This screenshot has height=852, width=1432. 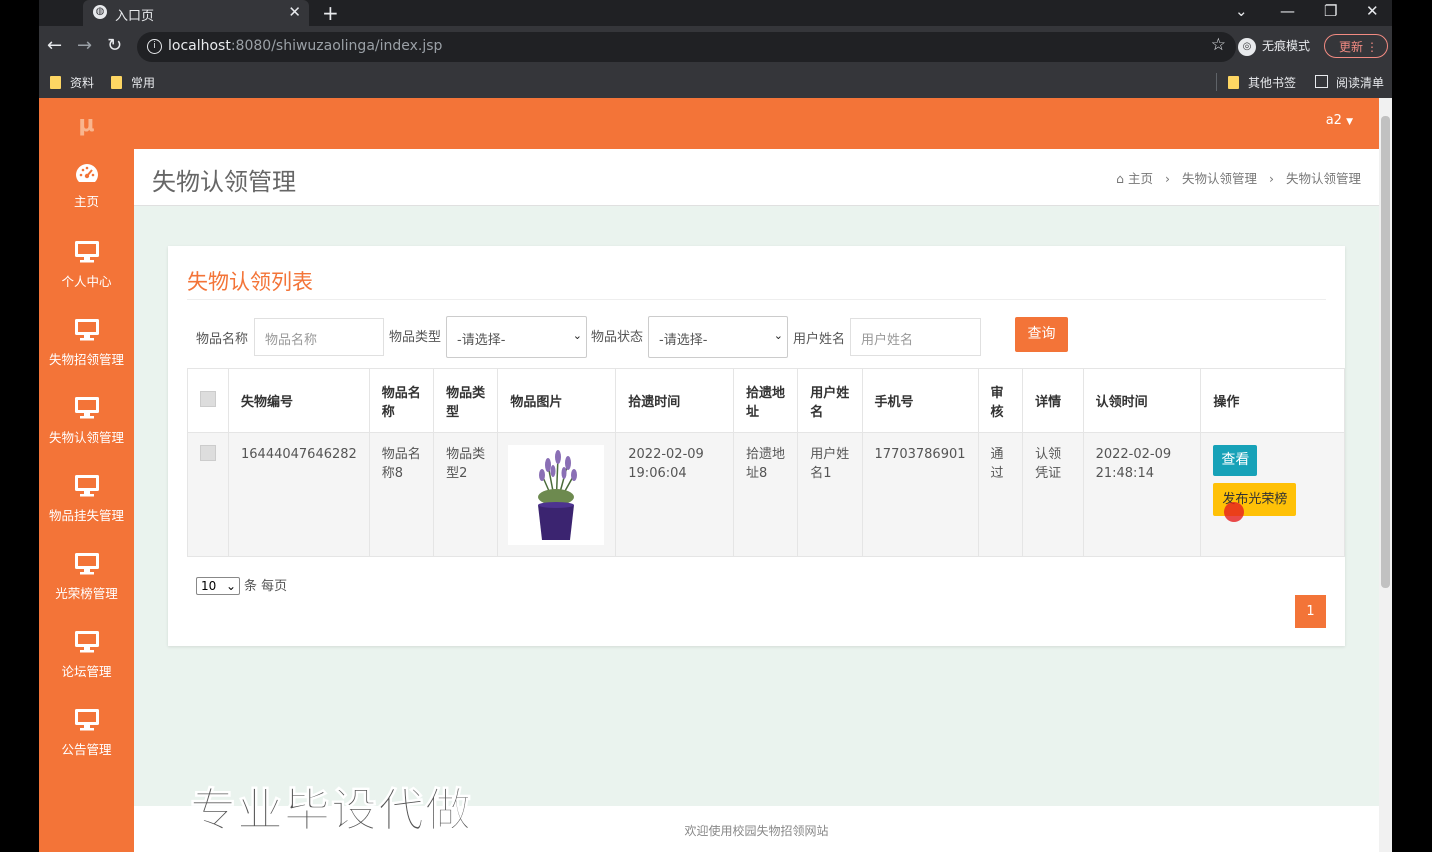 I want to click on reload-icon: ↻, so click(x=114, y=45).